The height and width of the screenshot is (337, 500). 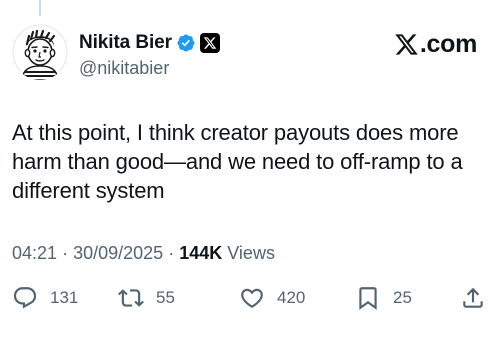 What do you see at coordinates (165, 297) in the screenshot?
I see `retweet-count: 55` at bounding box center [165, 297].